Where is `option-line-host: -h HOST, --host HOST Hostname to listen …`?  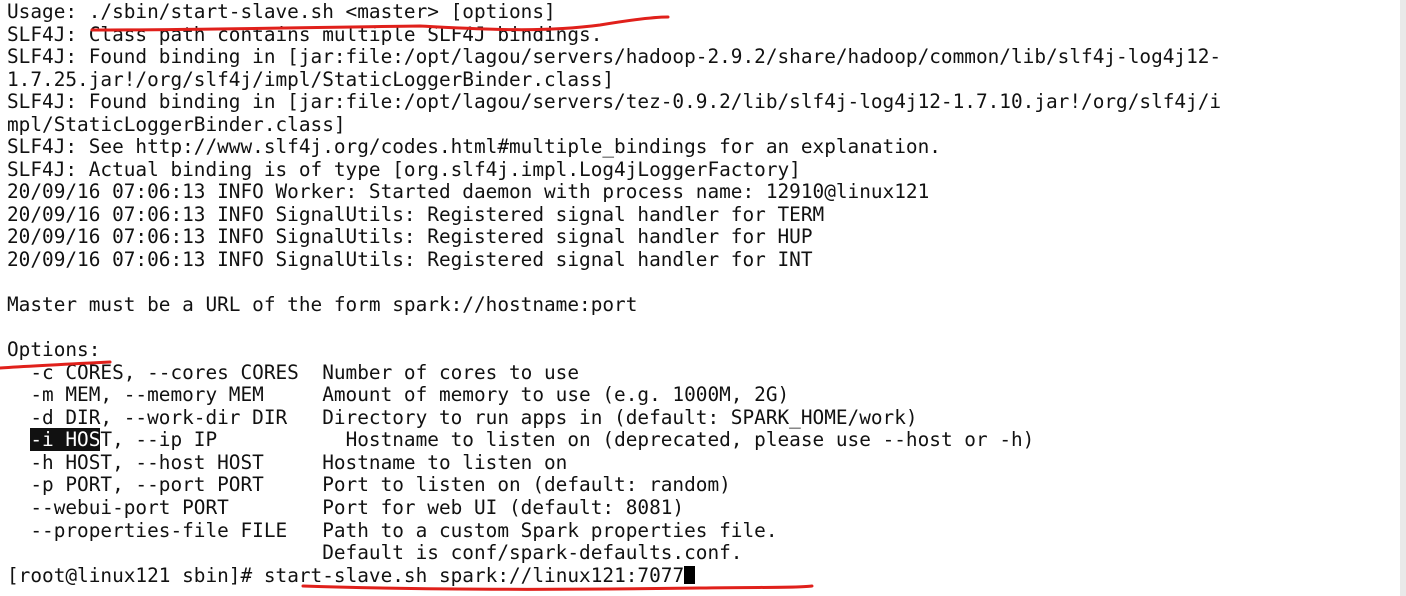
option-line-host: -h HOST, --host HOST Hostname to listen … is located at coordinates (287, 462).